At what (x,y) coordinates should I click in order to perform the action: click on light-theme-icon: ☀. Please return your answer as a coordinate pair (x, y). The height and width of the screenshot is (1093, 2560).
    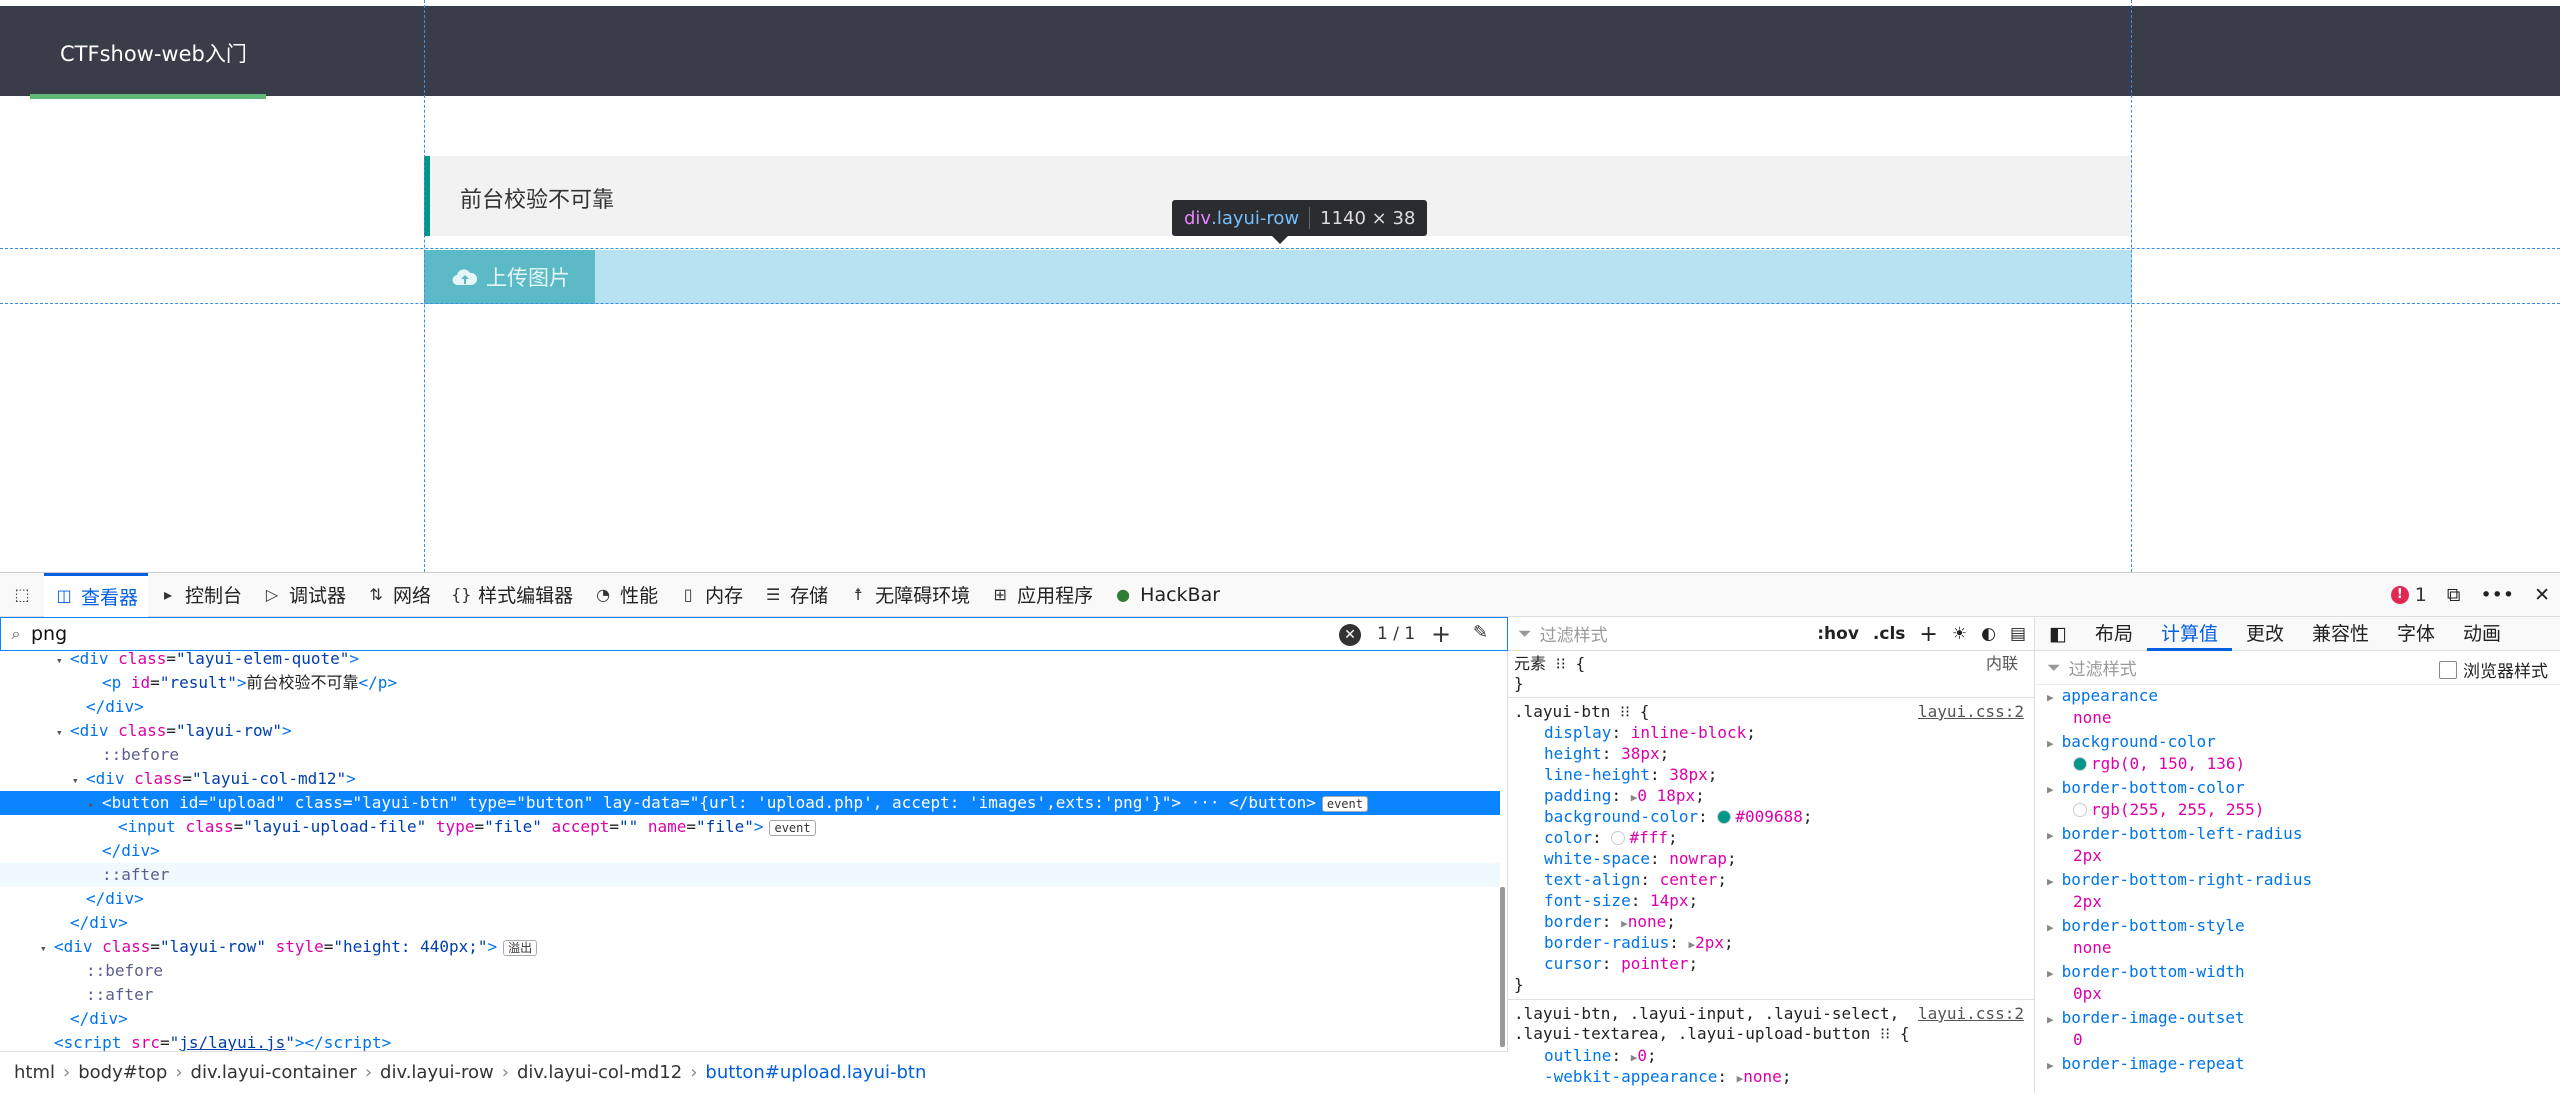
    Looking at the image, I should click on (1959, 634).